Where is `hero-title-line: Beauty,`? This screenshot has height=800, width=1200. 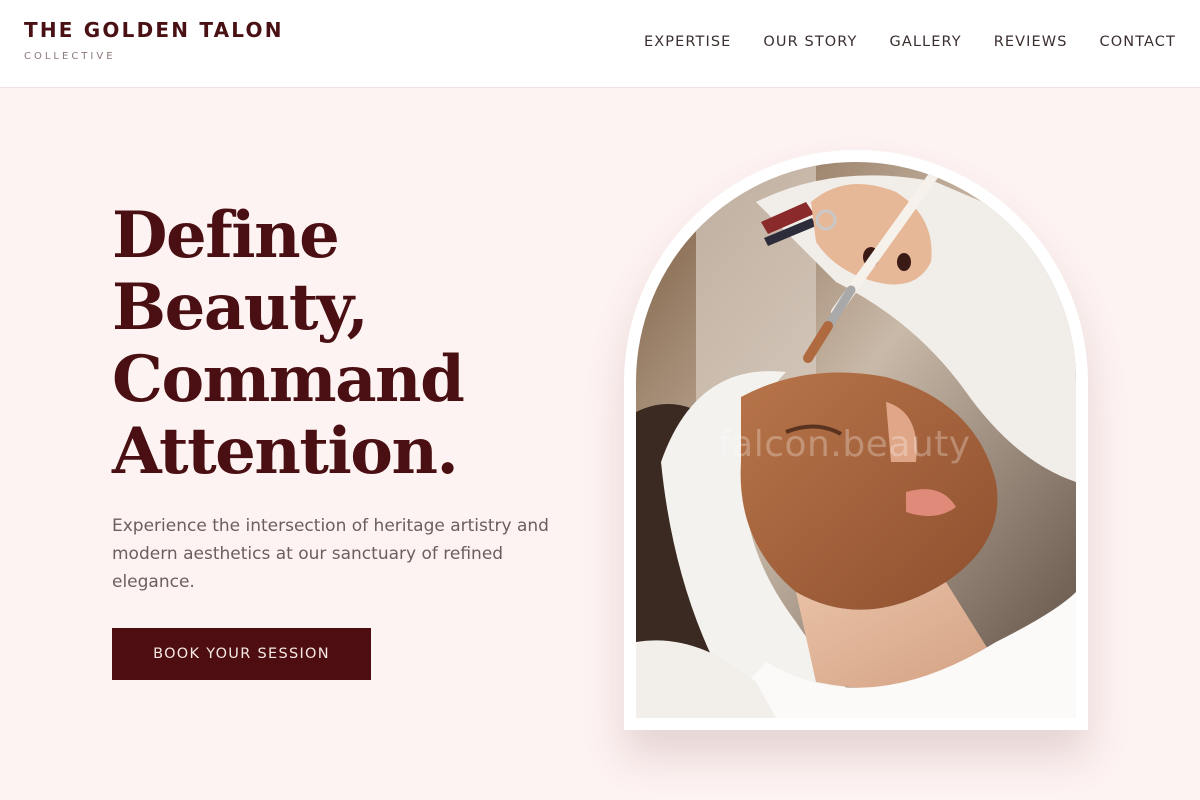 hero-title-line: Beauty, is located at coordinates (240, 307).